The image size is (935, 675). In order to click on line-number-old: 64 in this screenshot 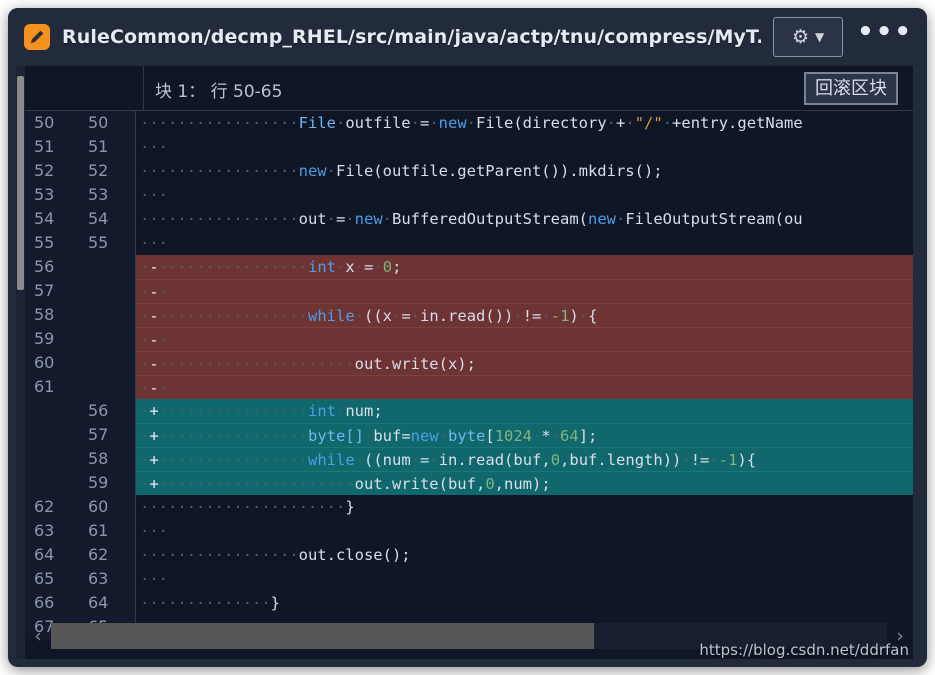, I will do `click(48, 555)`.